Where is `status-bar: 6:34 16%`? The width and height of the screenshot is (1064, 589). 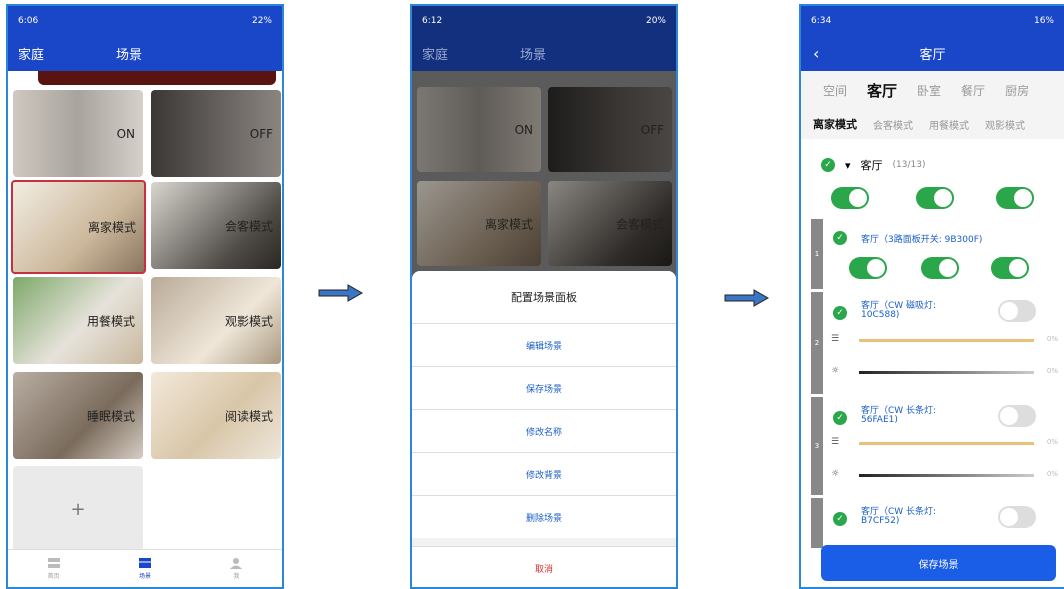 status-bar: 6:34 16% is located at coordinates (932, 20).